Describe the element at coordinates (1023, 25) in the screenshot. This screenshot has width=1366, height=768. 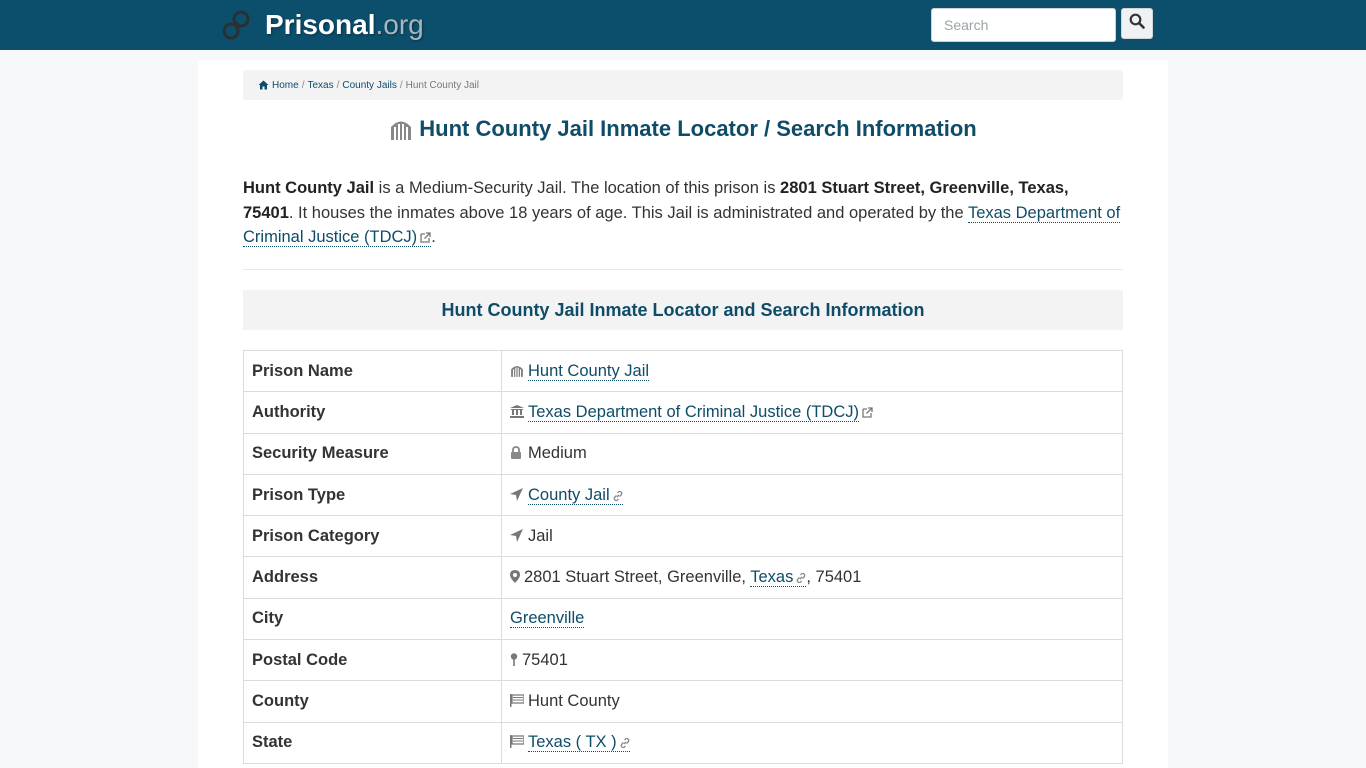
I see `search-input` at that location.